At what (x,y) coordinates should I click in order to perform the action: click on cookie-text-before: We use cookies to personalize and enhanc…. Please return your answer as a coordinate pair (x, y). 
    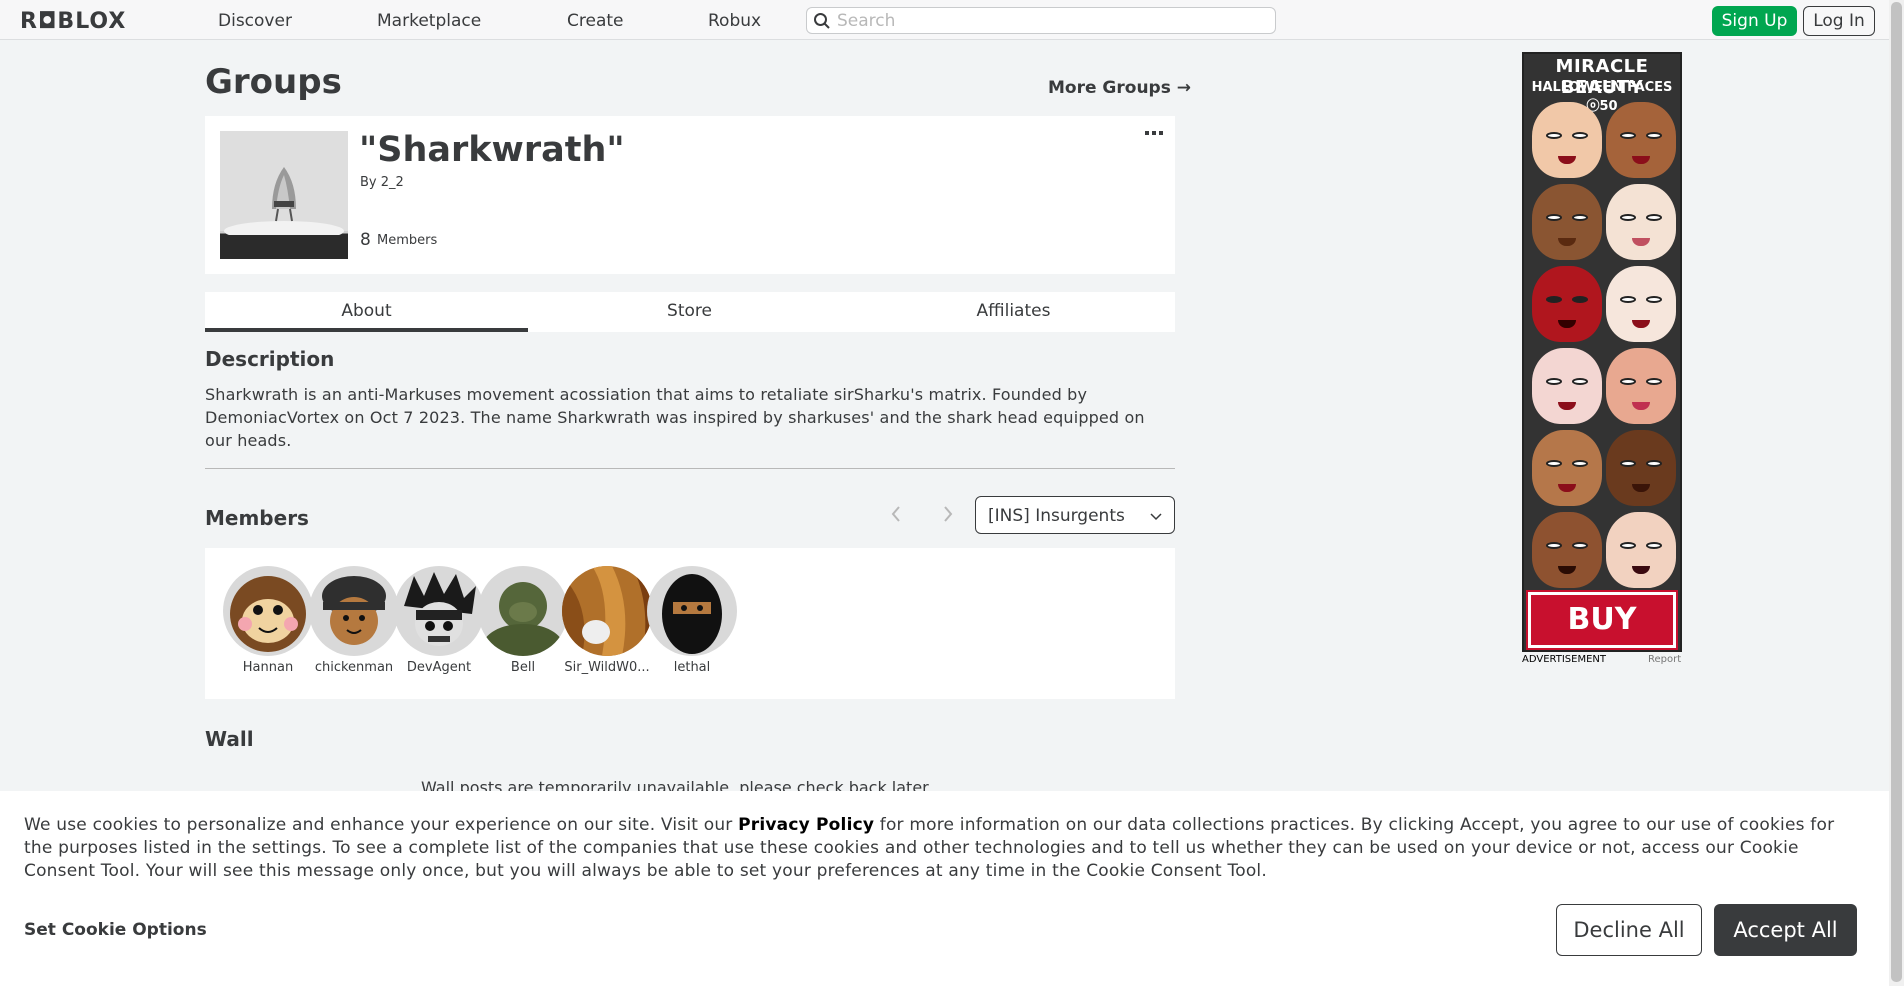
    Looking at the image, I should click on (381, 825).